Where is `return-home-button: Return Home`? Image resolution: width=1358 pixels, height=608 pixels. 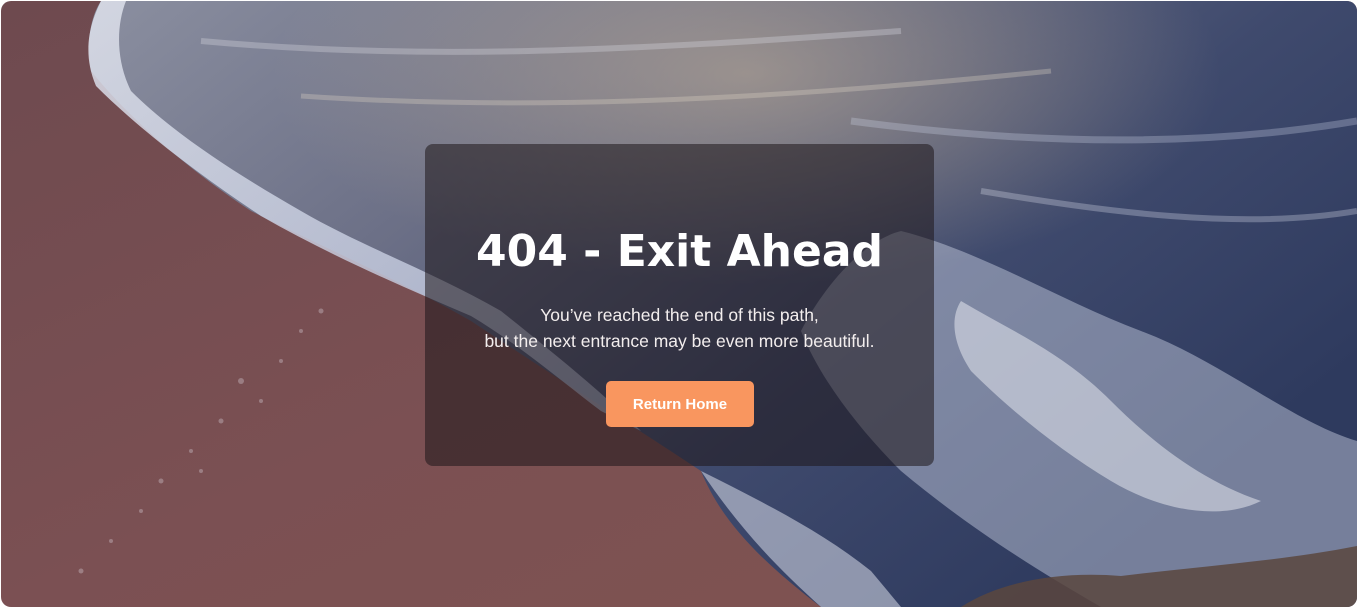 return-home-button: Return Home is located at coordinates (680, 404).